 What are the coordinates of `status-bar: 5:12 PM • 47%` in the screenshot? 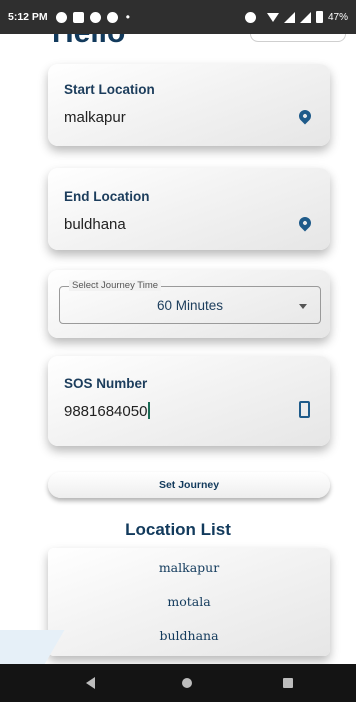 It's located at (178, 17).